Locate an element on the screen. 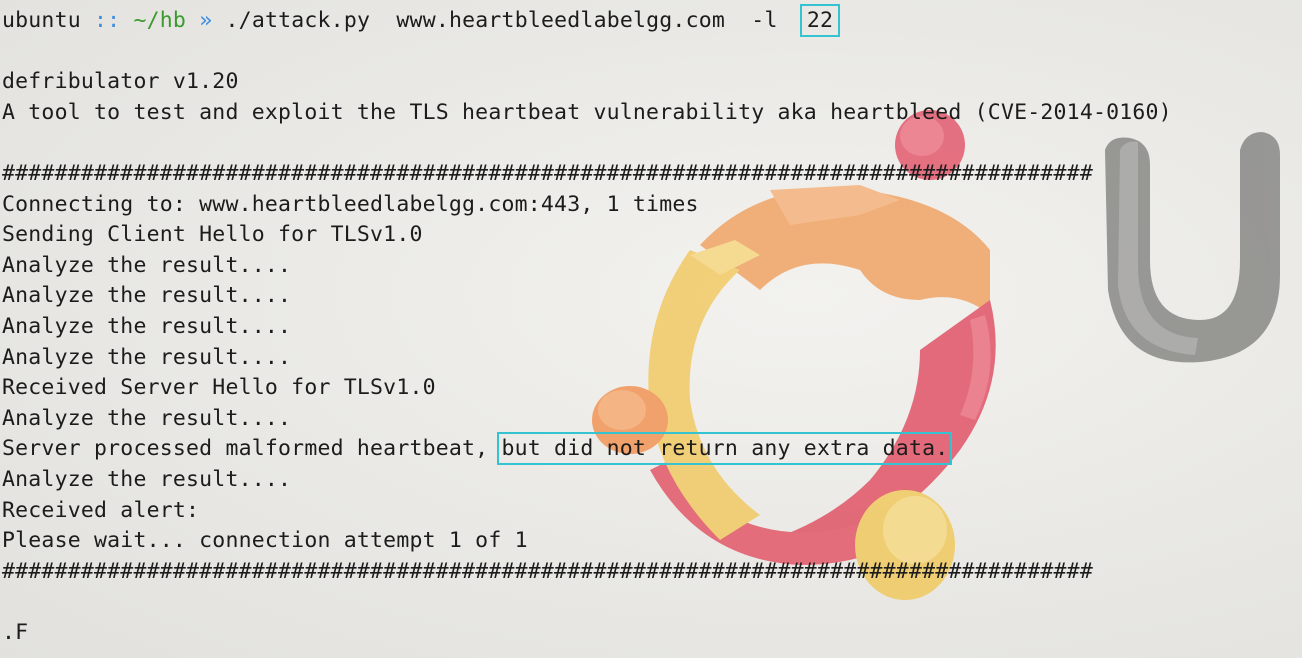  output-line: Received Server Hello for TLSv1.0 is located at coordinates (219, 388).